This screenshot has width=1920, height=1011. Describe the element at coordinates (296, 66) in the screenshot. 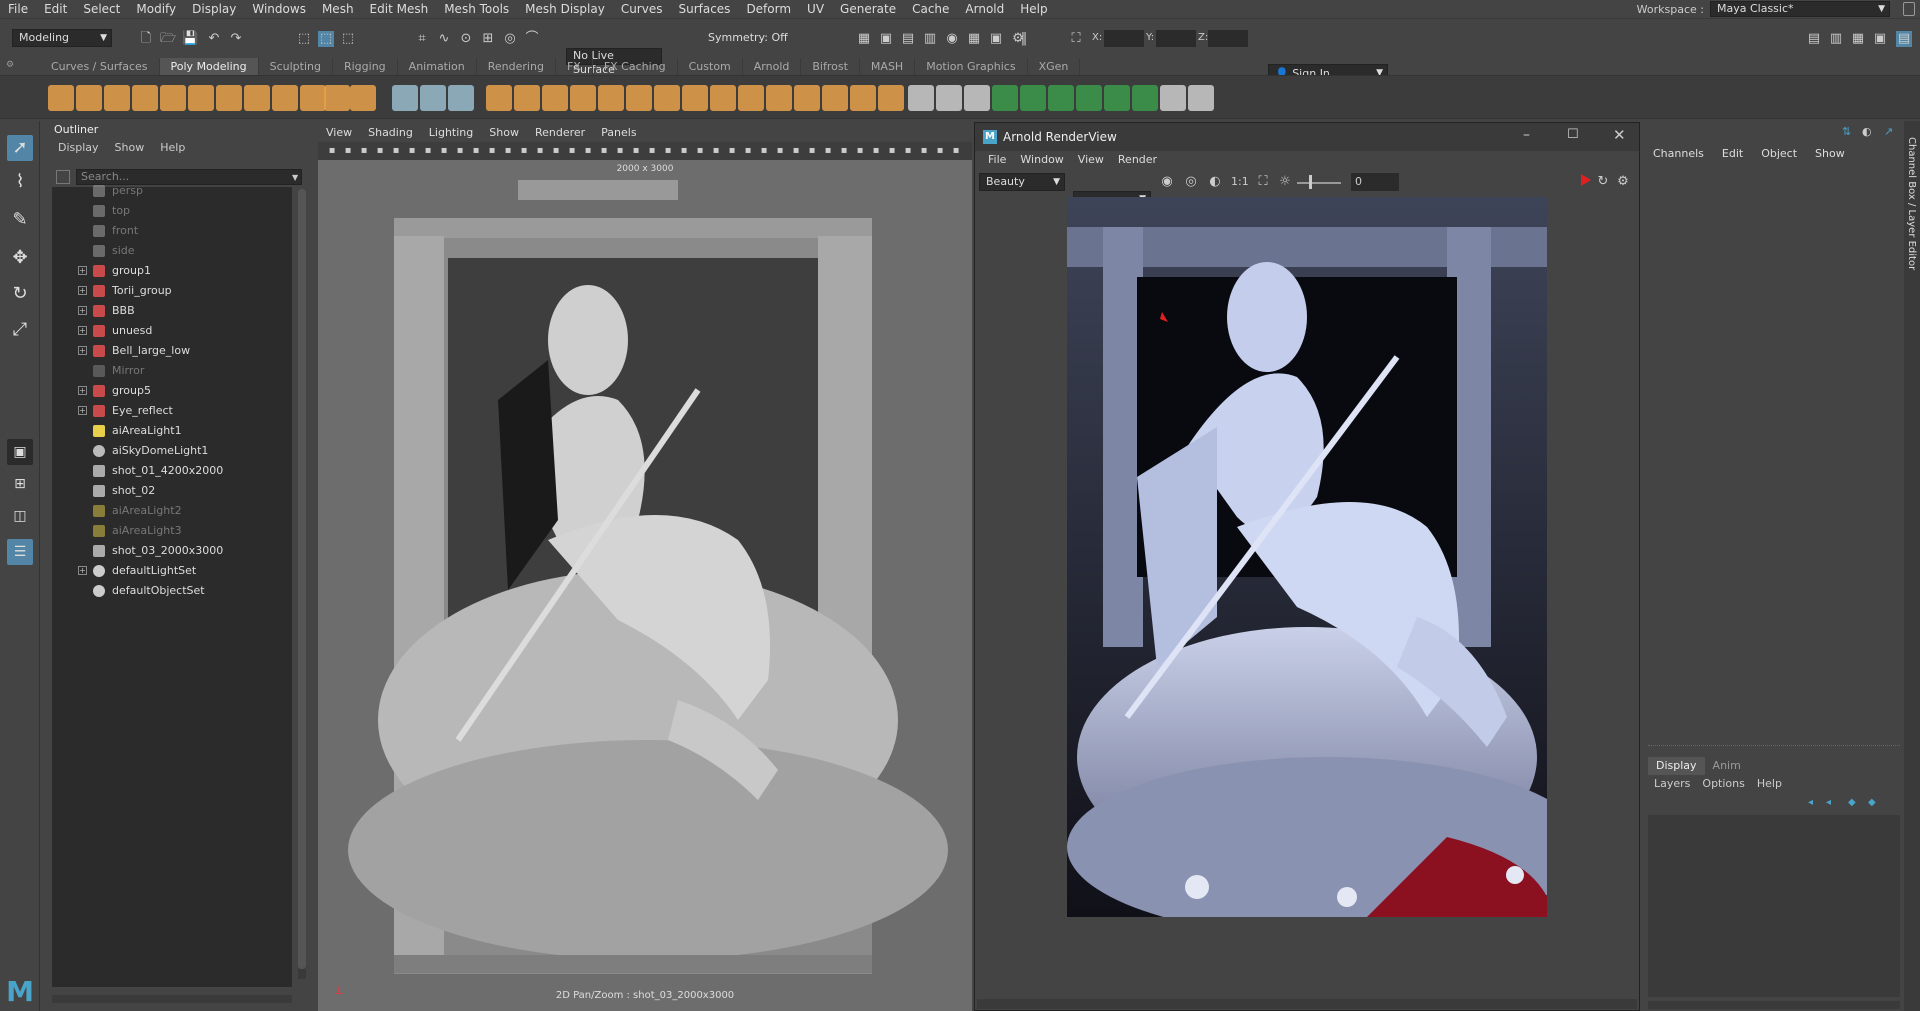

I see `shelf-tab-sculpting: Sculpting` at that location.